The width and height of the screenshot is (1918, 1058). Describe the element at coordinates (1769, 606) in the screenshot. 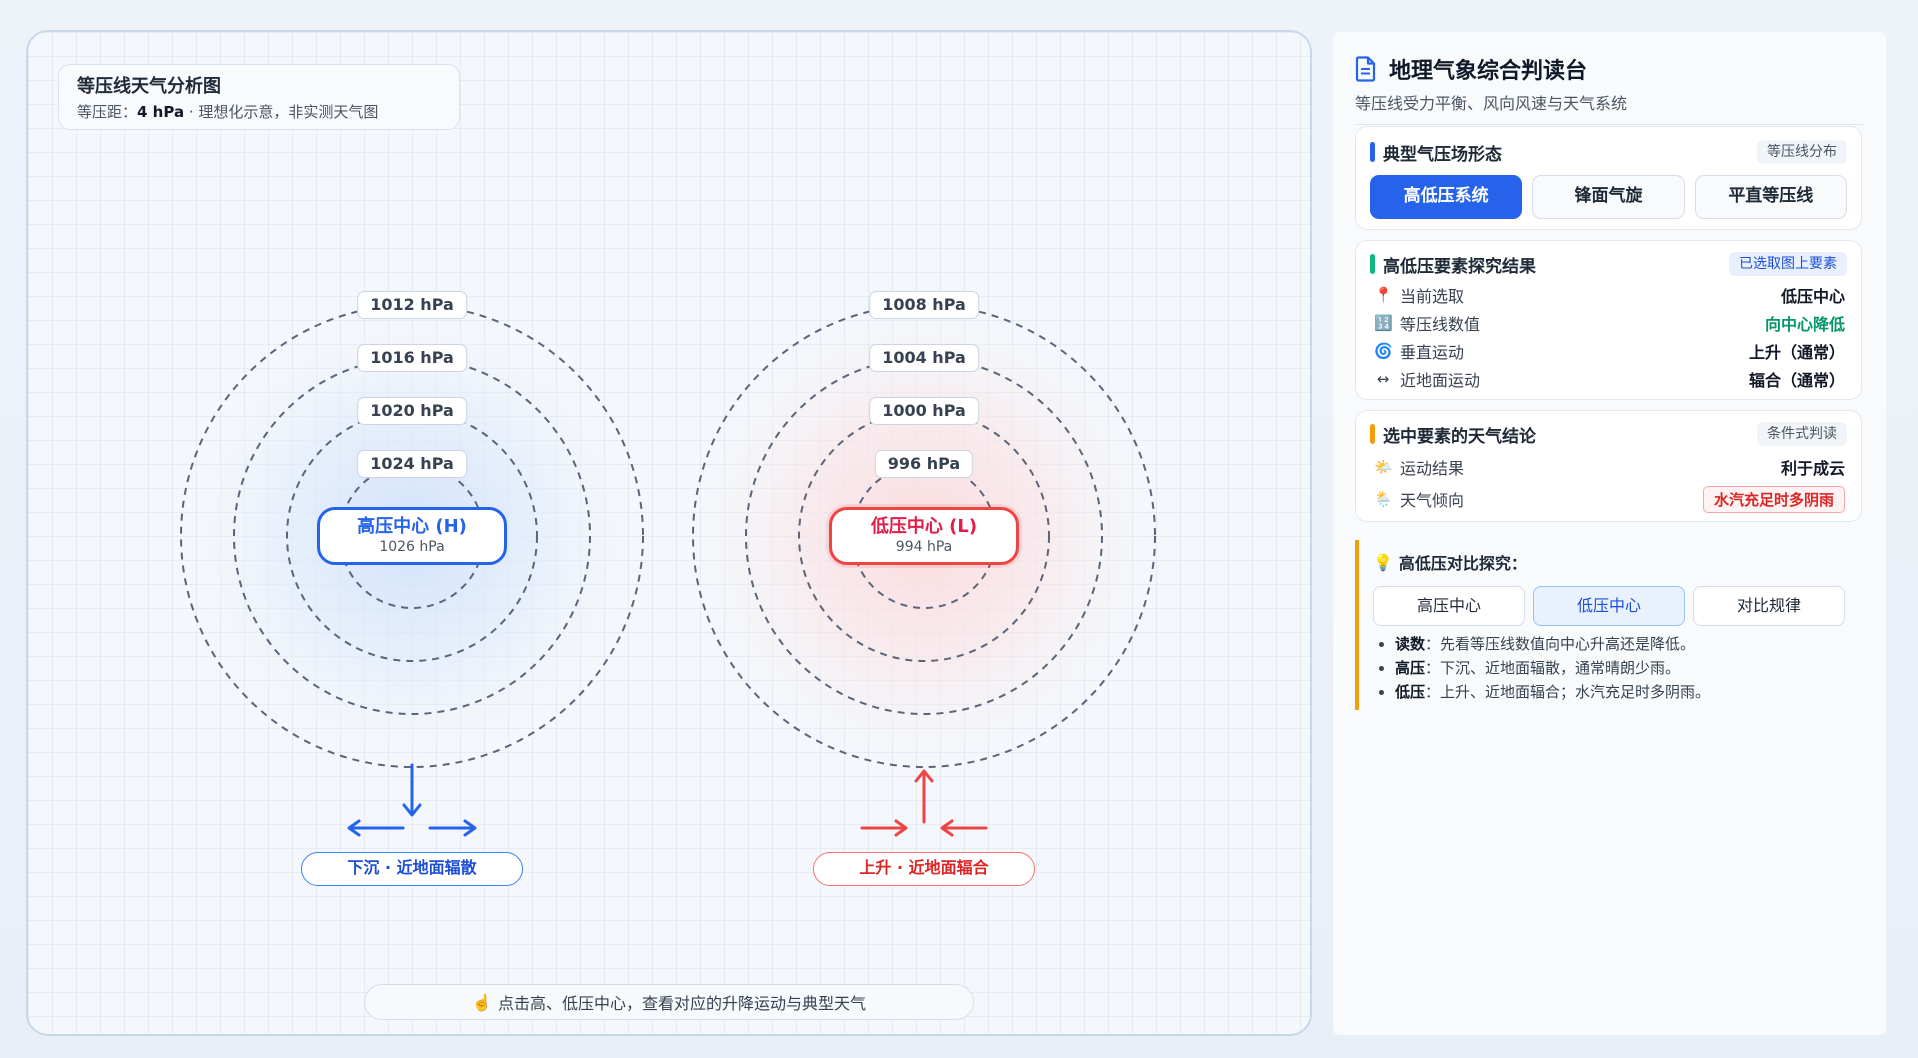

I see `explore-button-compare: 对比规律` at that location.